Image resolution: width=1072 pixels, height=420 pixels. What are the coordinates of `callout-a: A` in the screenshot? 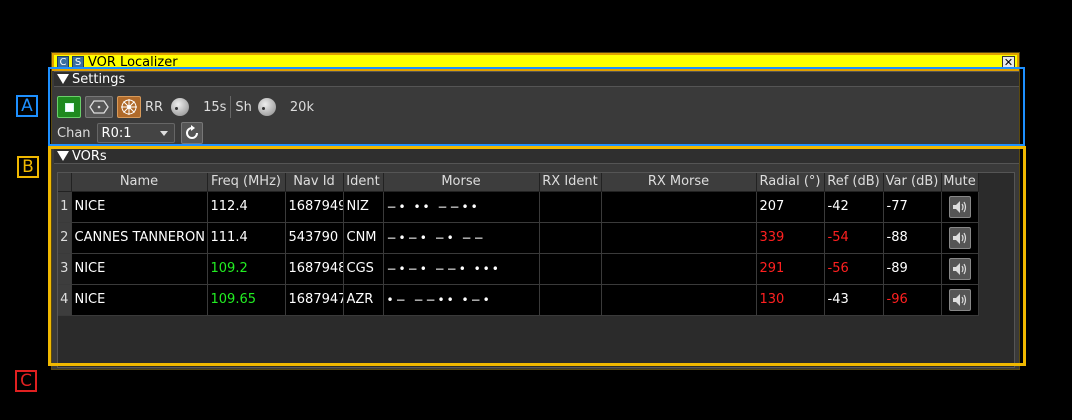 It's located at (27, 106).